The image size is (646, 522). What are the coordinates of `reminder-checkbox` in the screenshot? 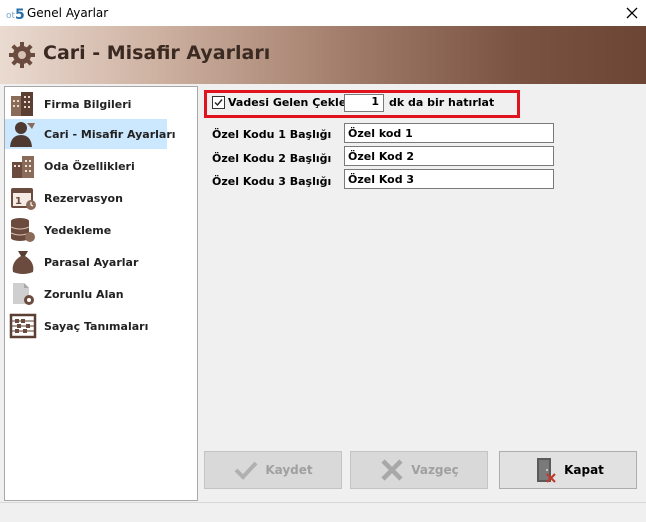 It's located at (218, 102).